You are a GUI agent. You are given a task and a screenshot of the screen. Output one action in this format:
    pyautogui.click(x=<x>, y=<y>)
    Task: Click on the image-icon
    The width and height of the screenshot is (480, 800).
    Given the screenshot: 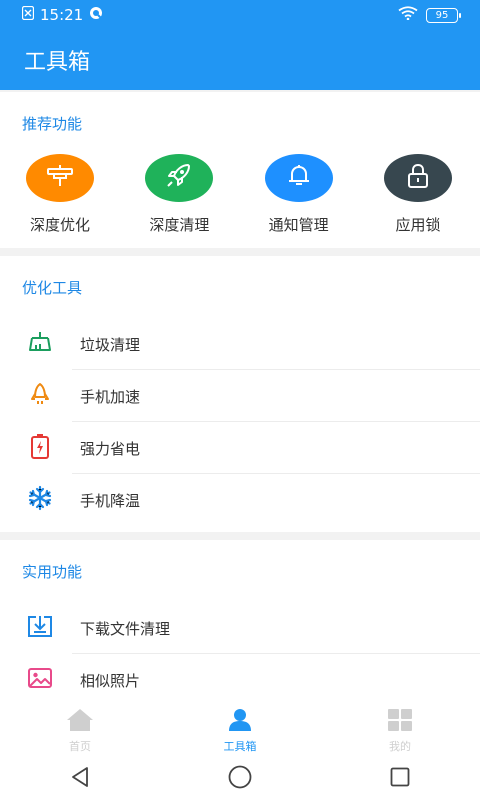 What is the action you would take?
    pyautogui.click(x=40, y=680)
    